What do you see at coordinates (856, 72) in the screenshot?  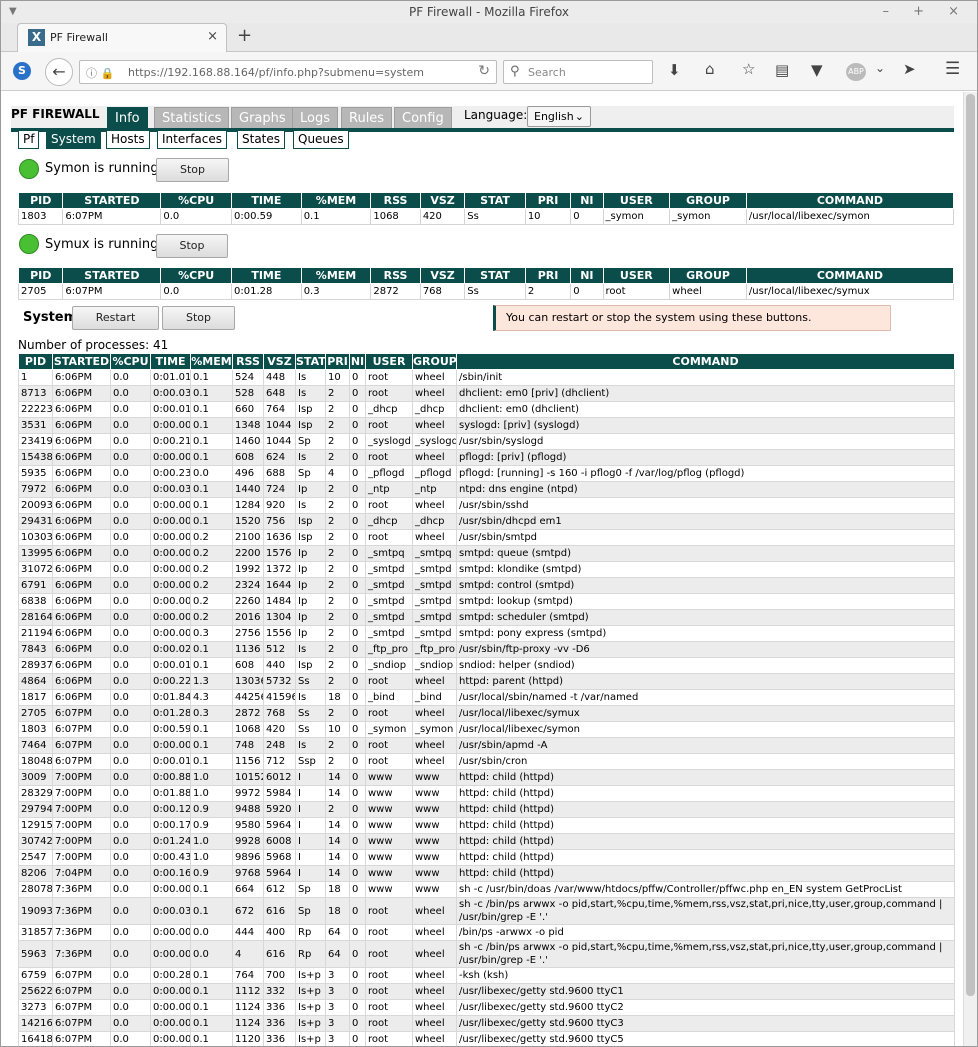 I see `adblock-icon: ABP` at bounding box center [856, 72].